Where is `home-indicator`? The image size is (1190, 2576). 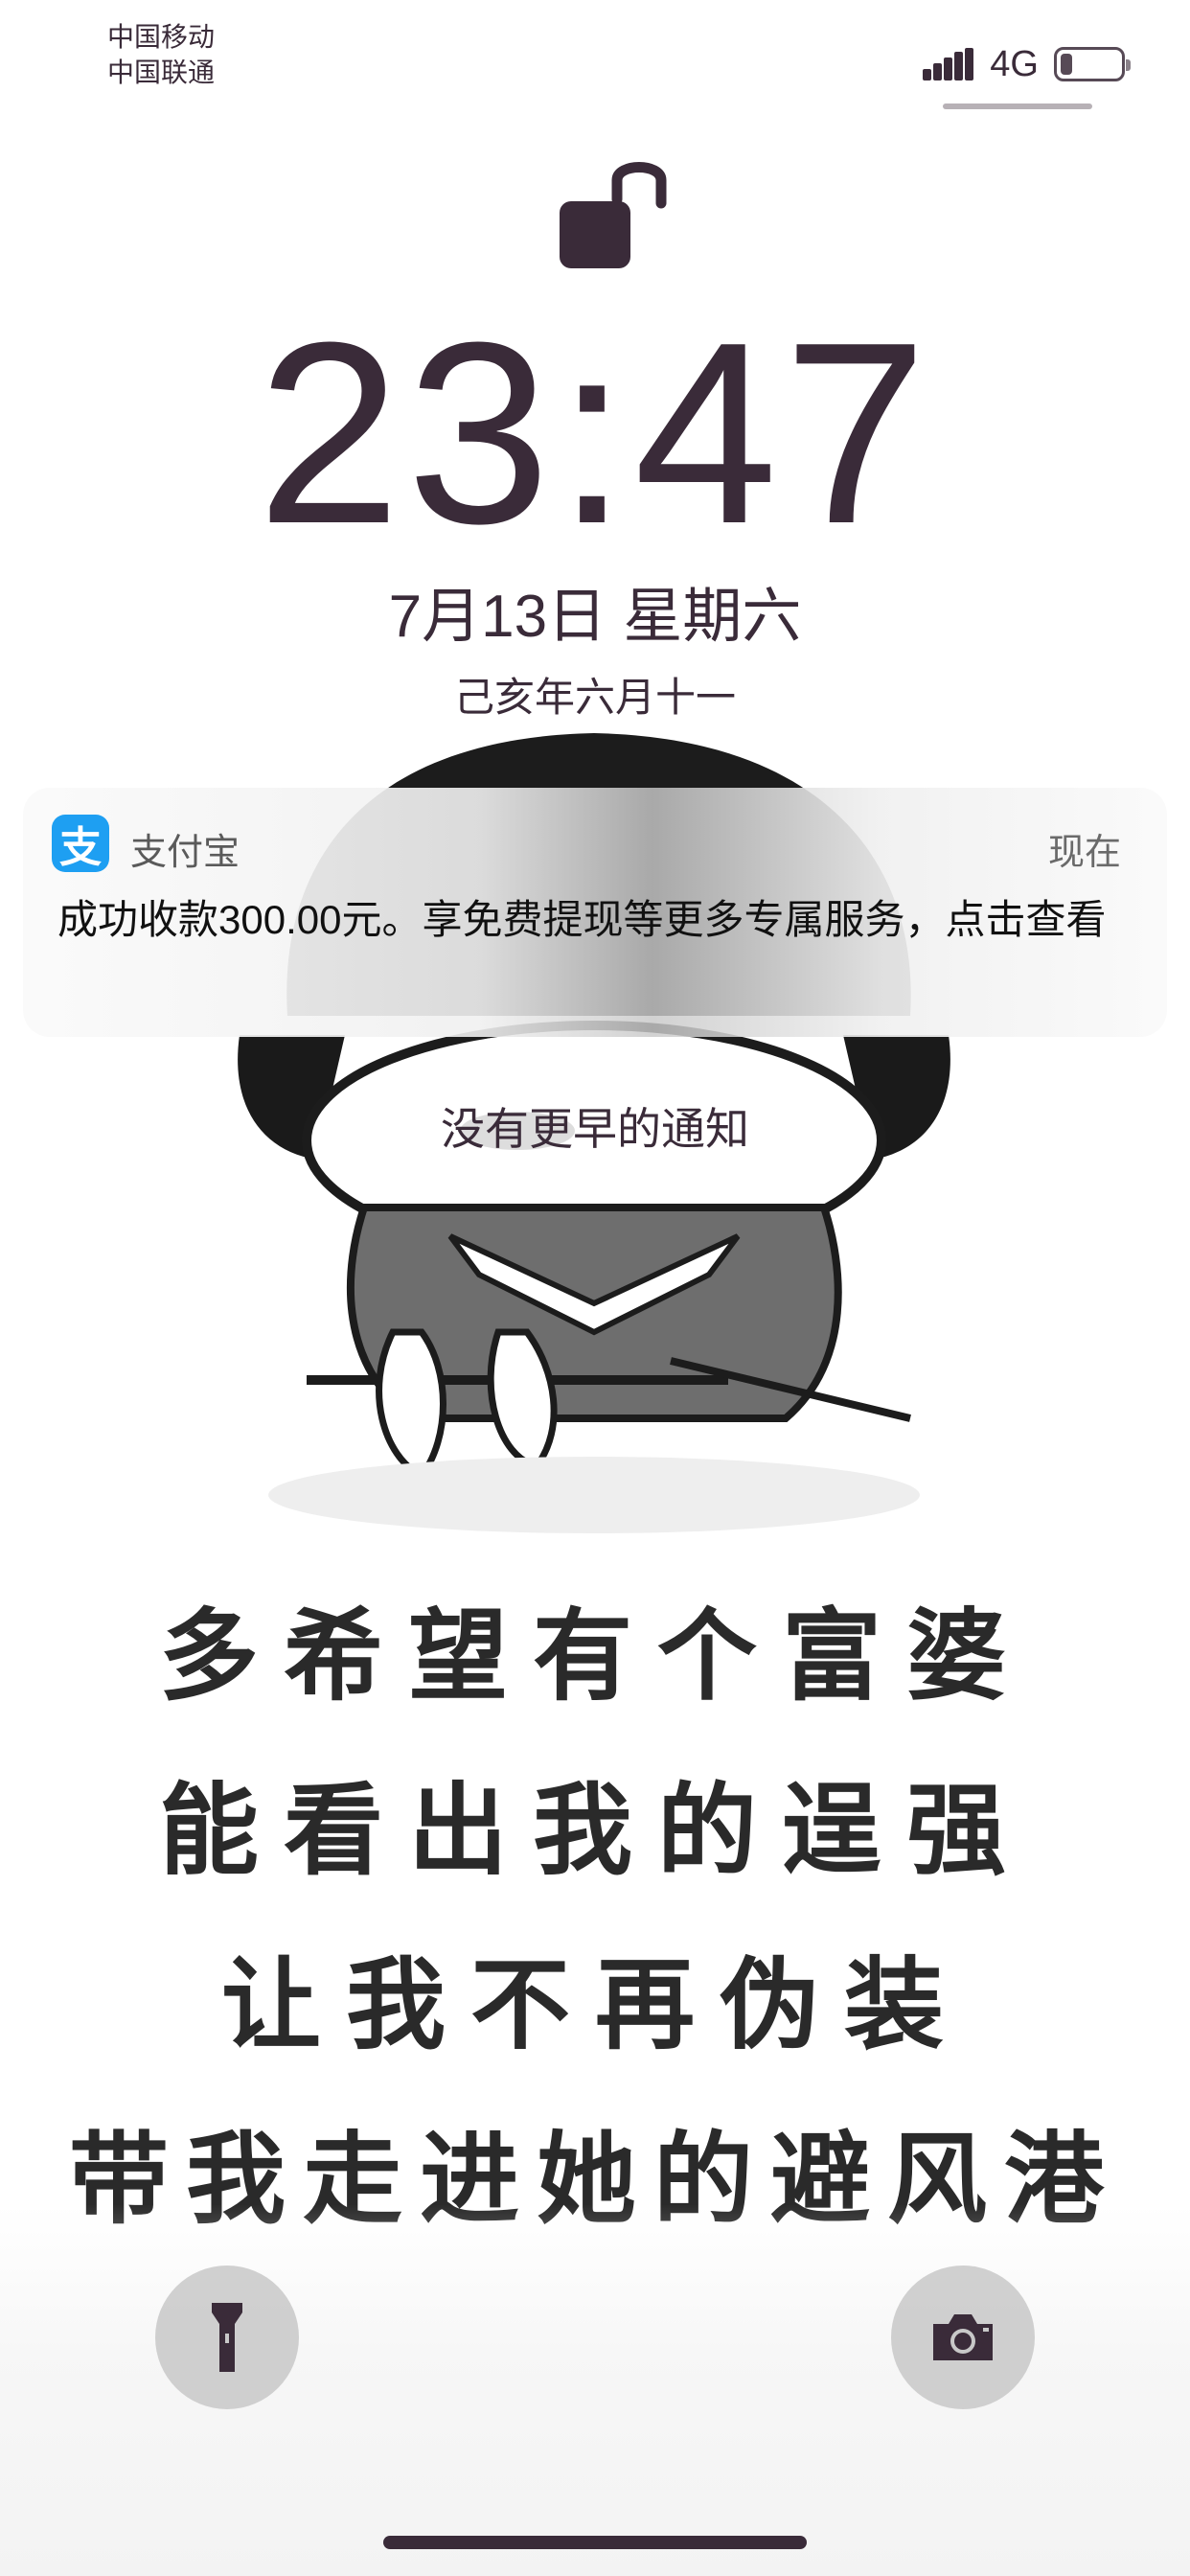
home-indicator is located at coordinates (595, 2542).